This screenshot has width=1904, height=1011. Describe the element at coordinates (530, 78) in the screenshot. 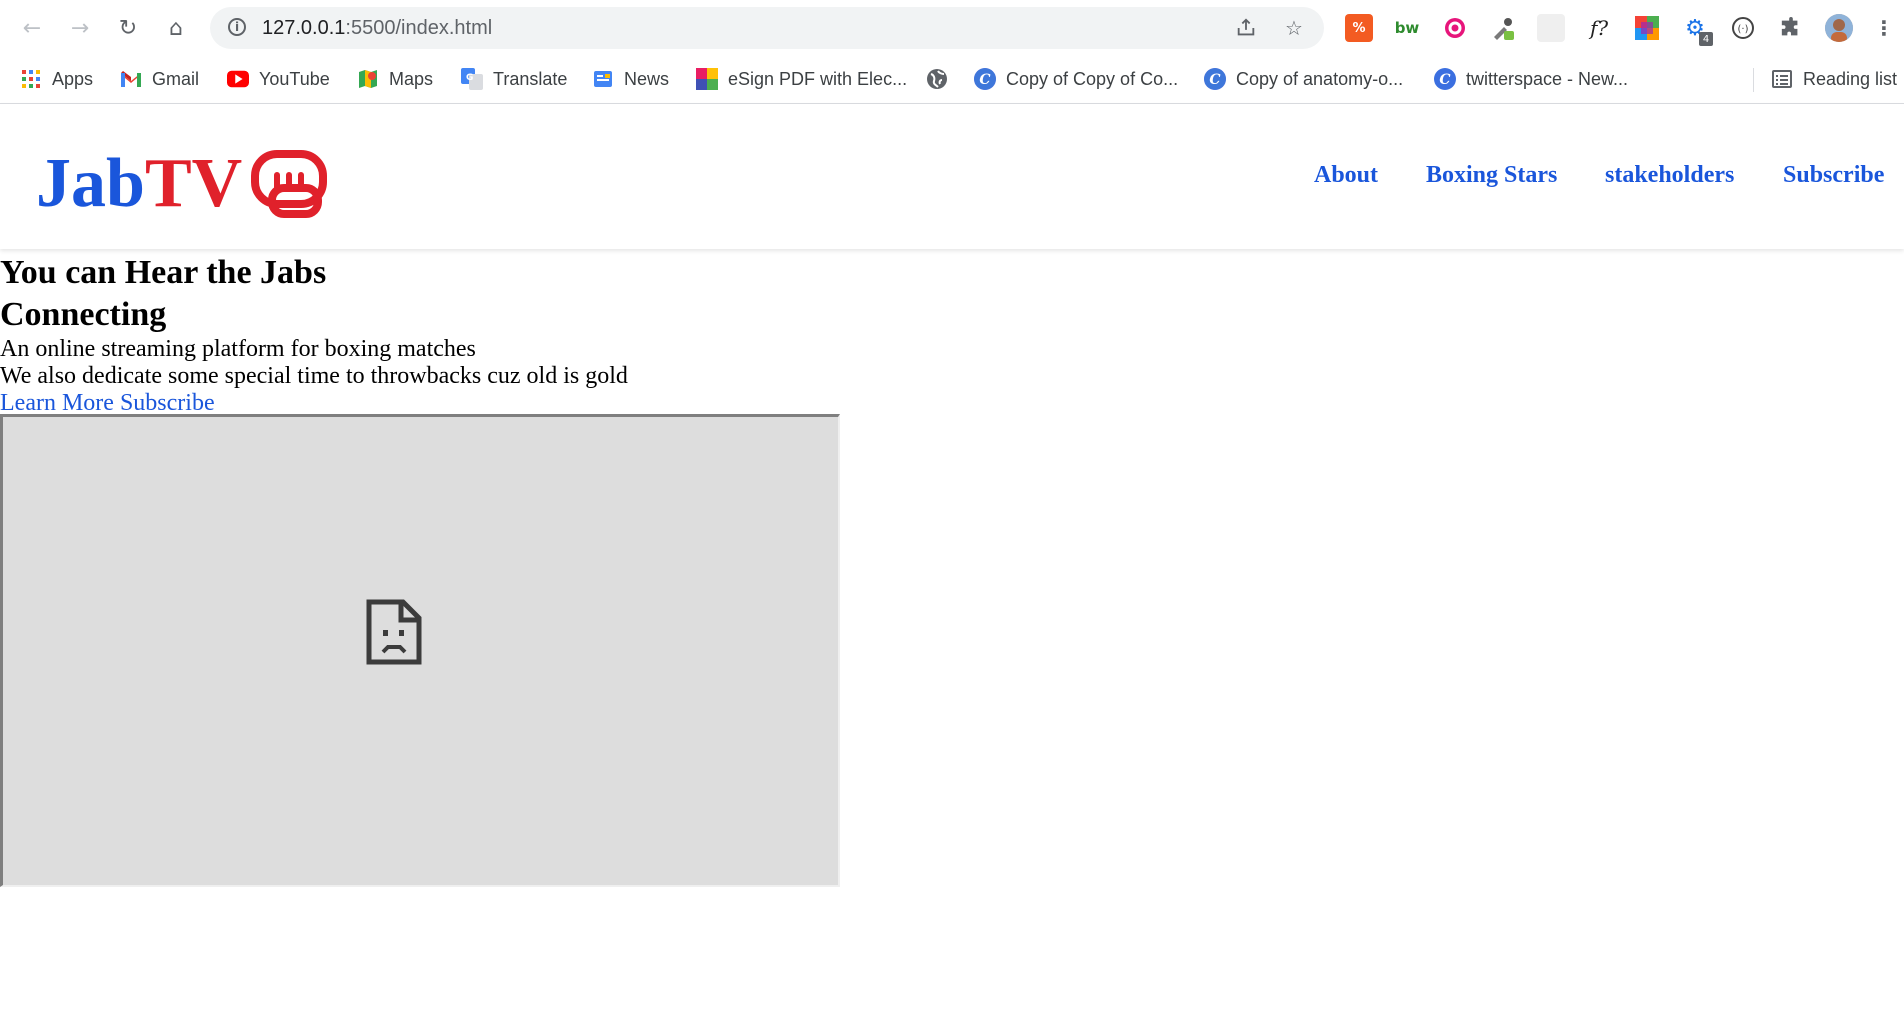

I see `bookmark-label: Translate` at that location.